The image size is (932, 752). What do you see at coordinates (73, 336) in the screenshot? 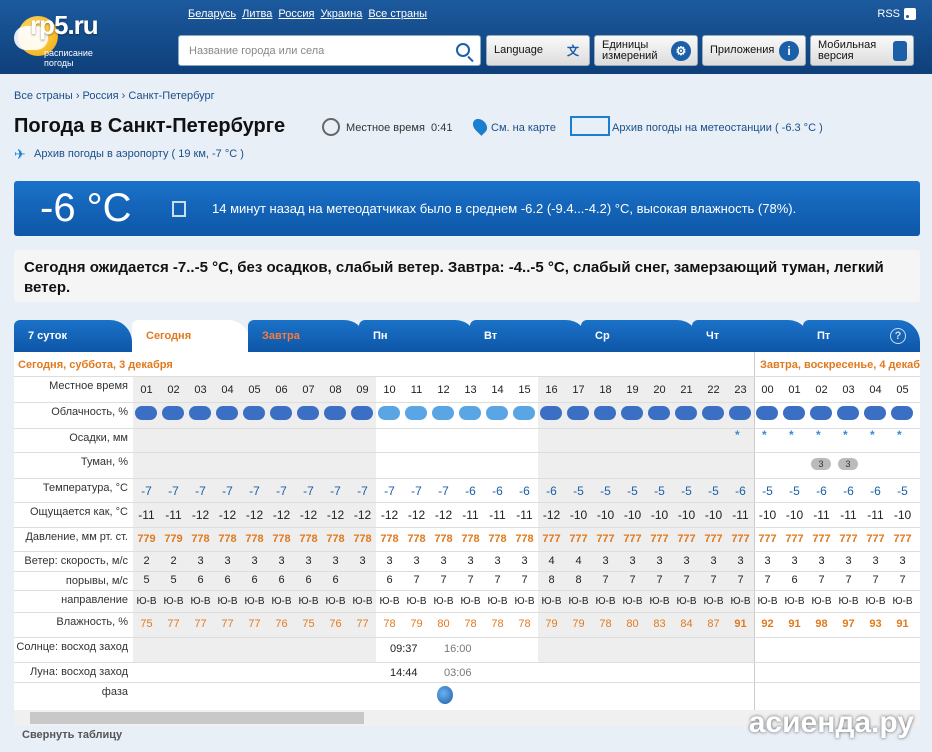
I see `tab-7-days: 7 суток` at bounding box center [73, 336].